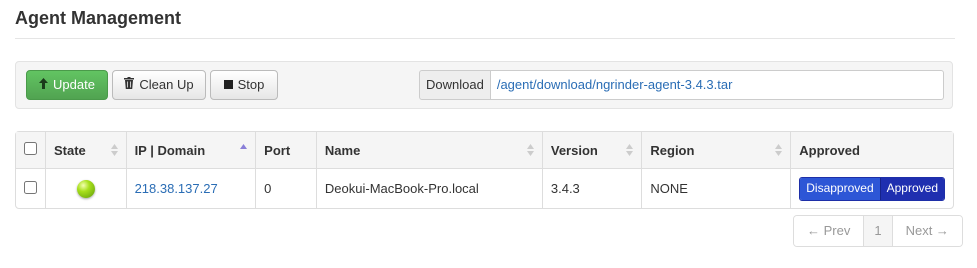 The image size is (977, 268). I want to click on name-cell: Deokui-MacBook-Pro.local, so click(428, 188).